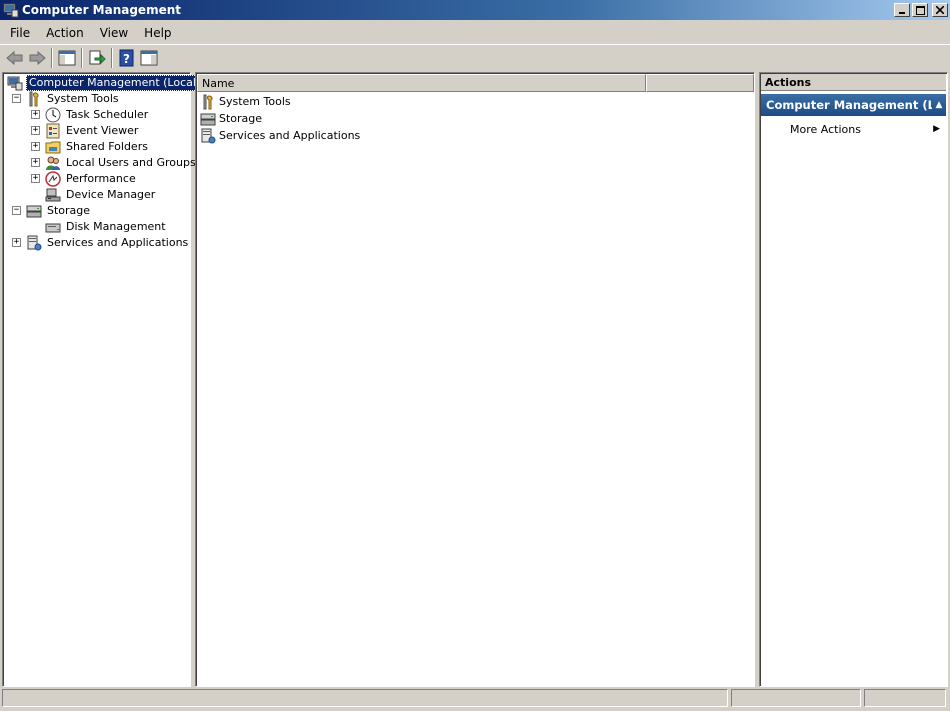 This screenshot has height=711, width=950. I want to click on maximize-icon, so click(920, 10).